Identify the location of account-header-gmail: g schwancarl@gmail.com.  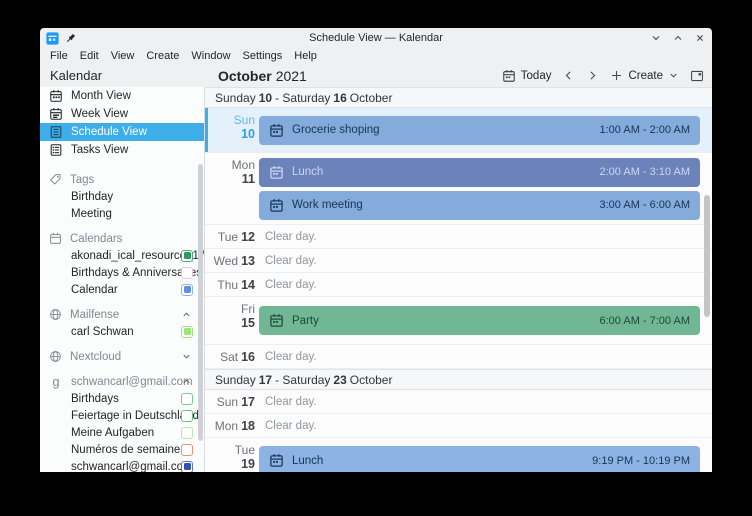
(122, 381).